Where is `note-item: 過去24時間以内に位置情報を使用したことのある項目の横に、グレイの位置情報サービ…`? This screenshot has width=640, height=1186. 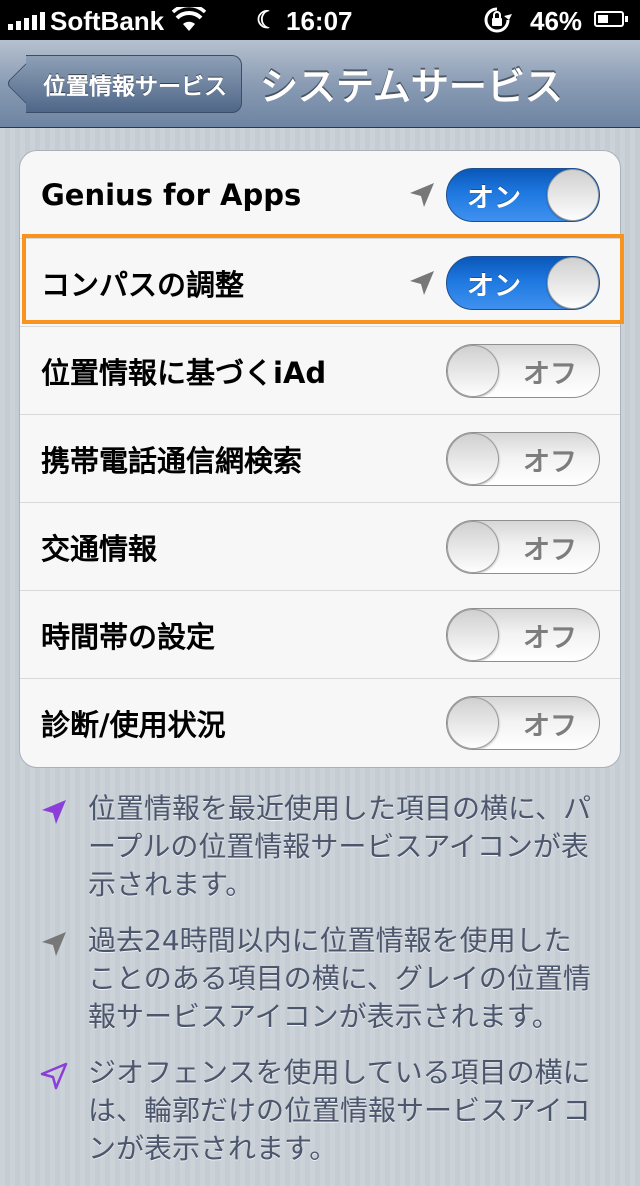
note-item: 過去24時間以内に位置情報を使用したことのある項目の横に、グレイの位置情報サービ… is located at coordinates (318, 979).